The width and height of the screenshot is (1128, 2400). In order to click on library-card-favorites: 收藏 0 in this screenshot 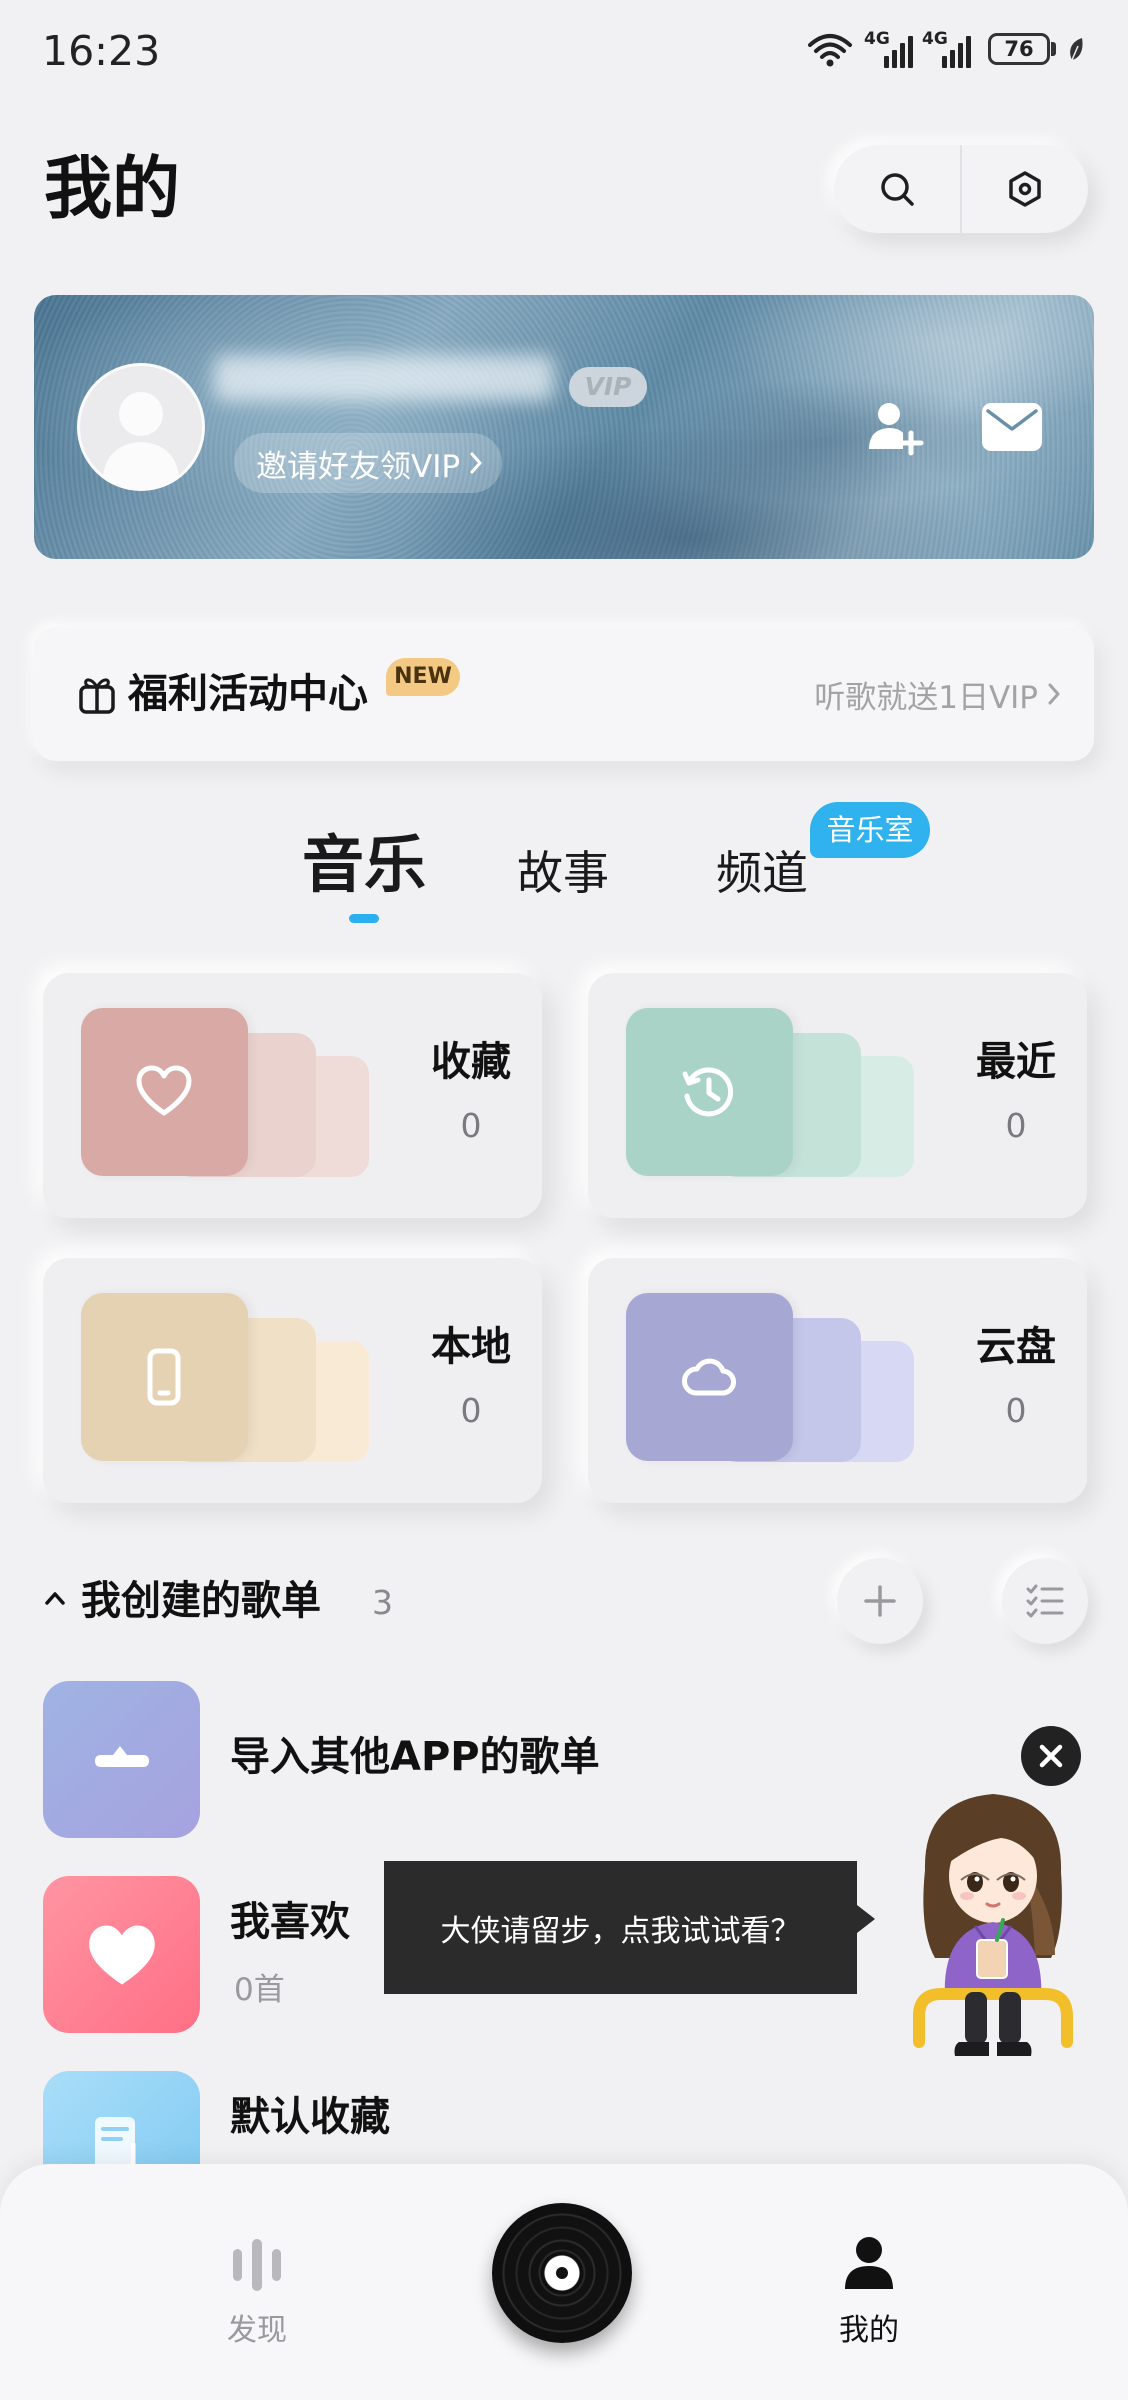, I will do `click(292, 1095)`.